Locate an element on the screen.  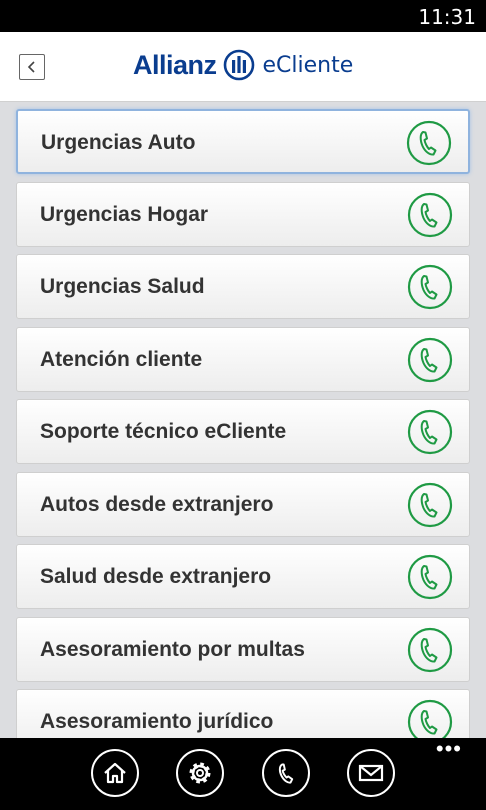
list-item-label: Urgencias Hogar is located at coordinates (124, 214).